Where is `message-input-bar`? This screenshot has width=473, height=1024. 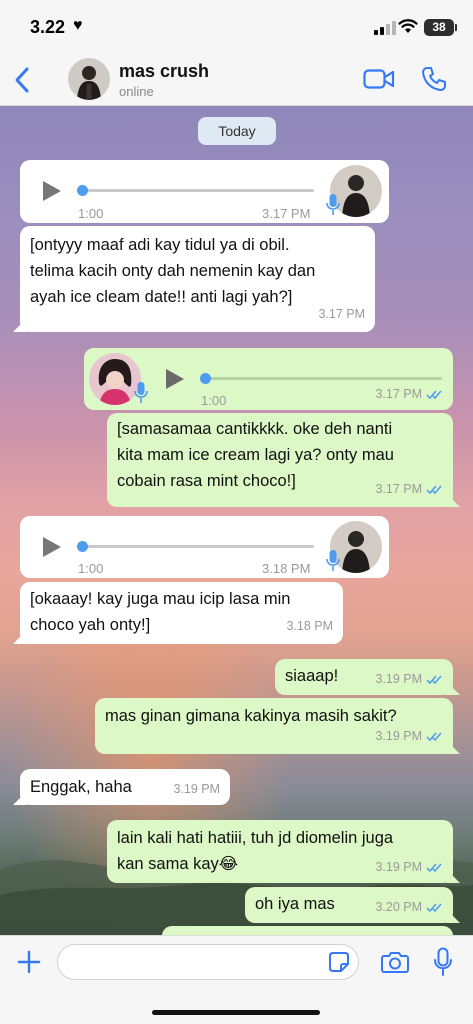 message-input-bar is located at coordinates (236, 979).